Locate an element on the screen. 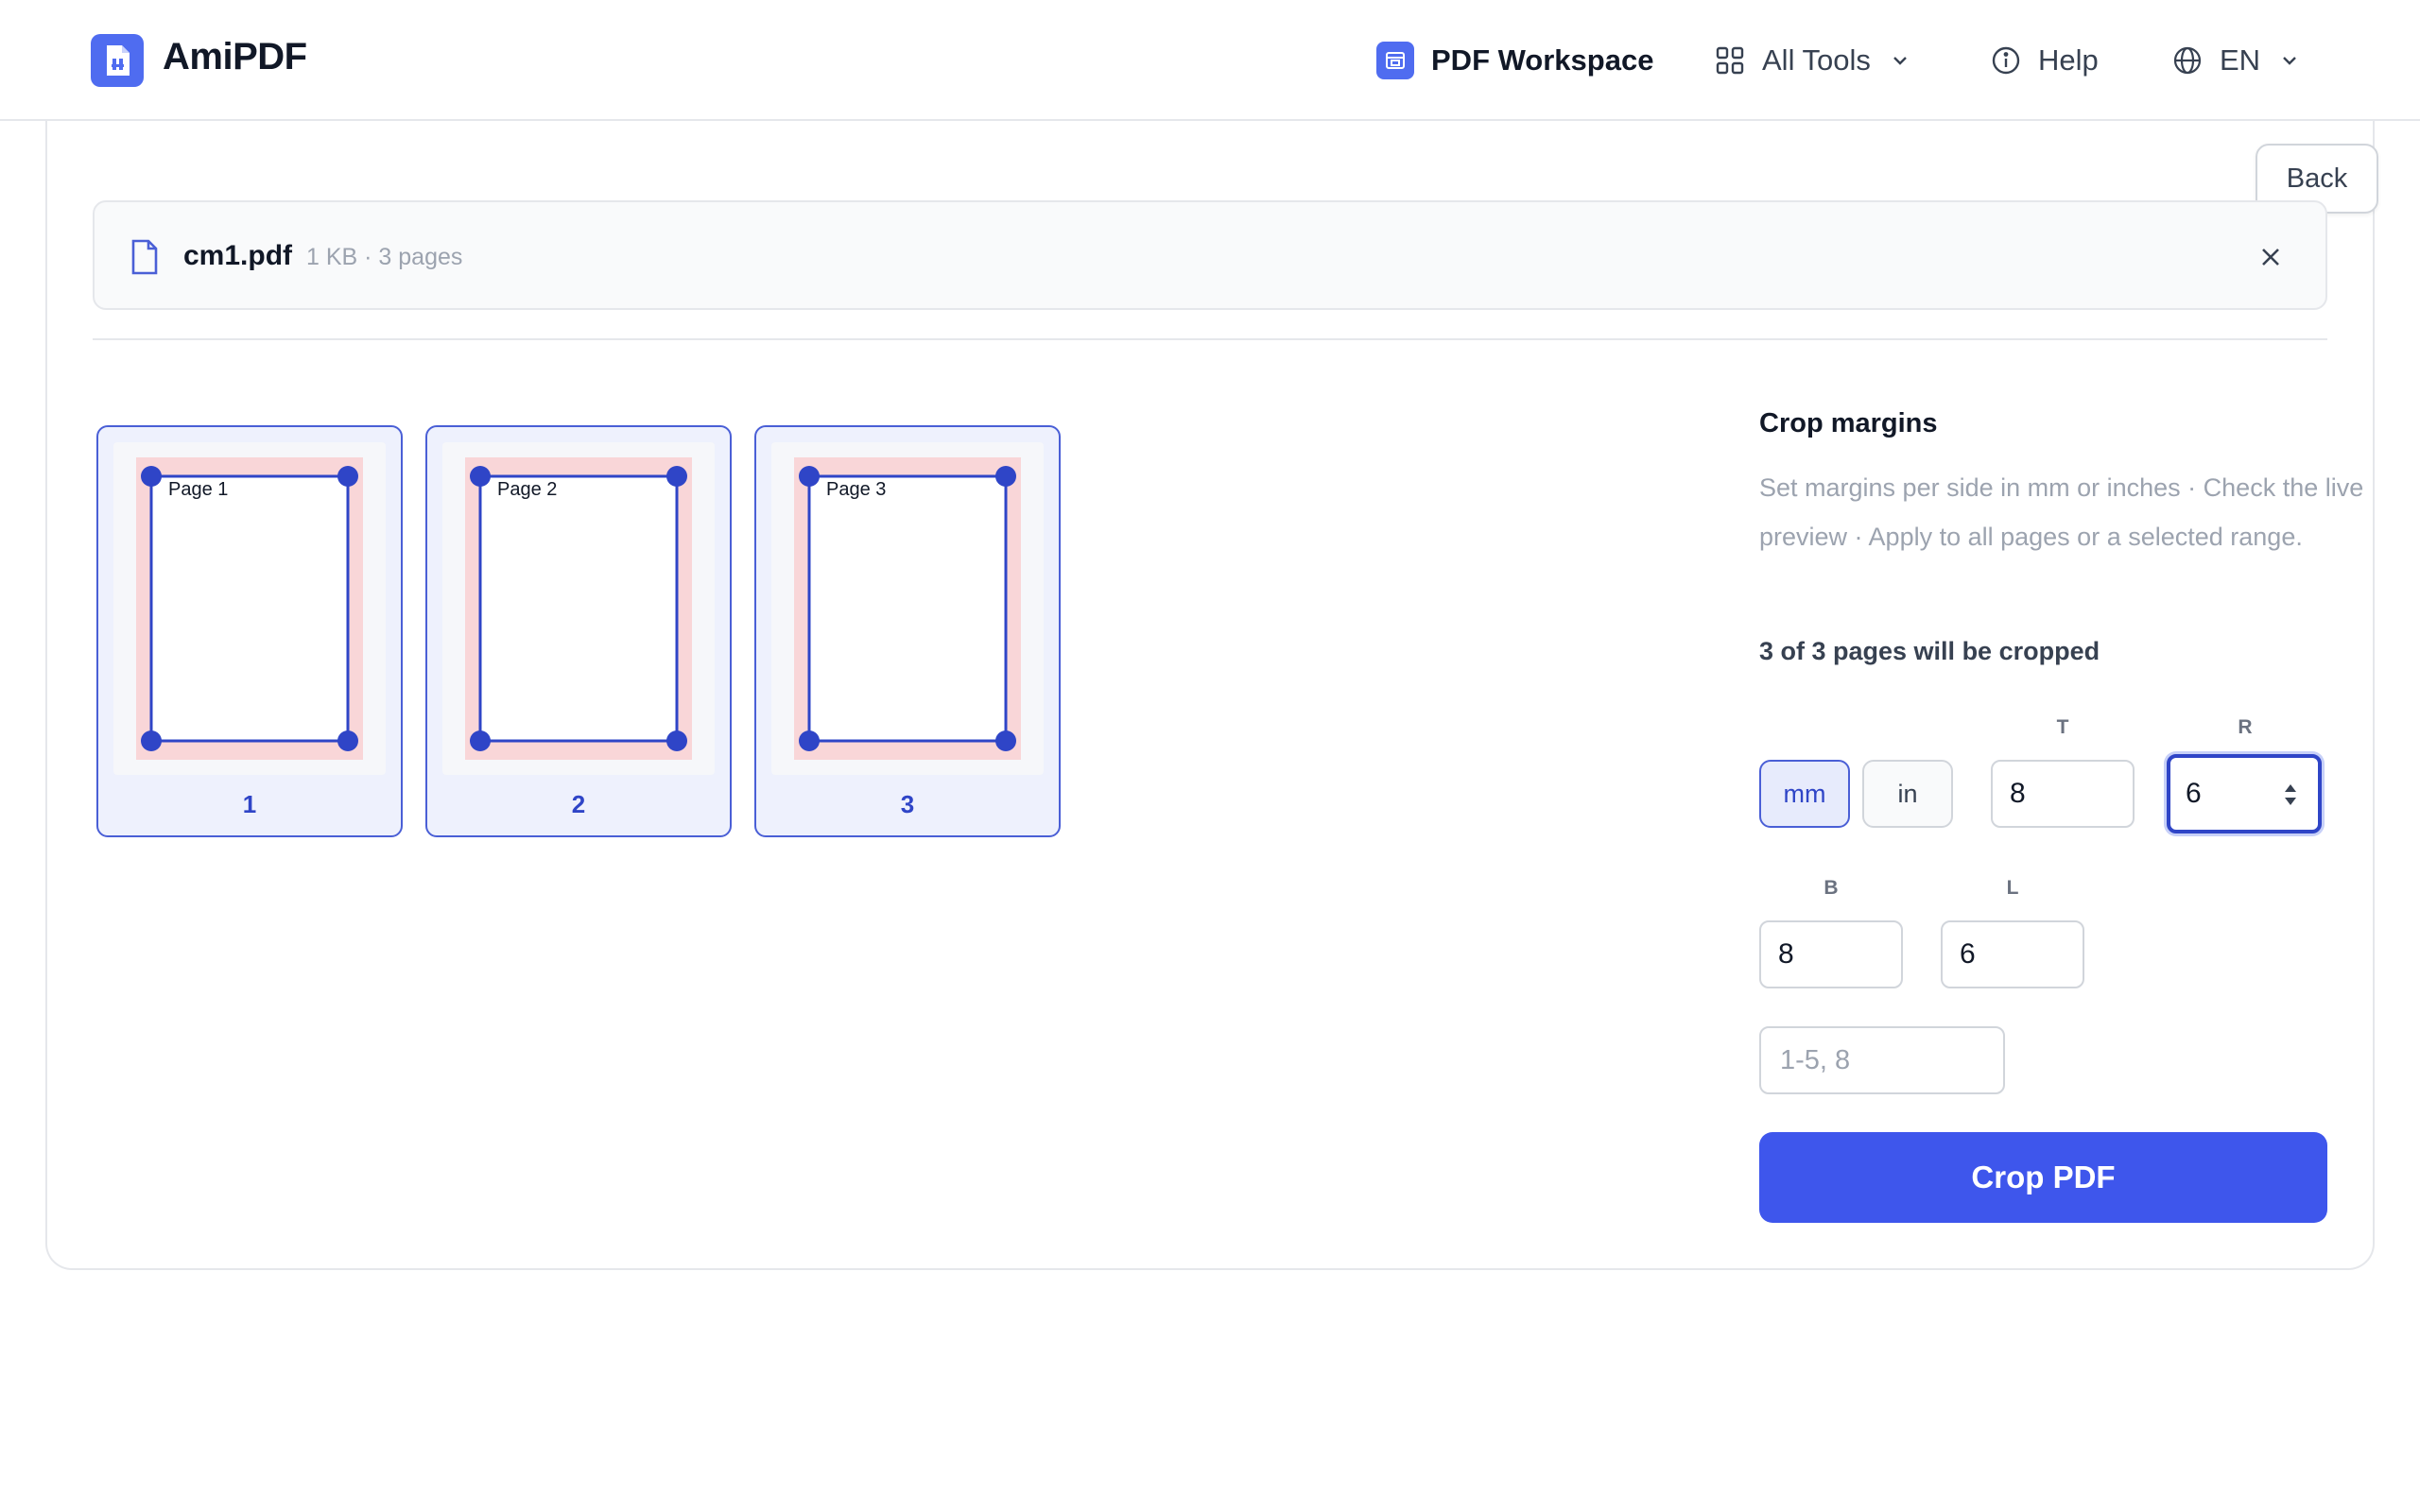  language-selector: EN is located at coordinates (2236, 60).